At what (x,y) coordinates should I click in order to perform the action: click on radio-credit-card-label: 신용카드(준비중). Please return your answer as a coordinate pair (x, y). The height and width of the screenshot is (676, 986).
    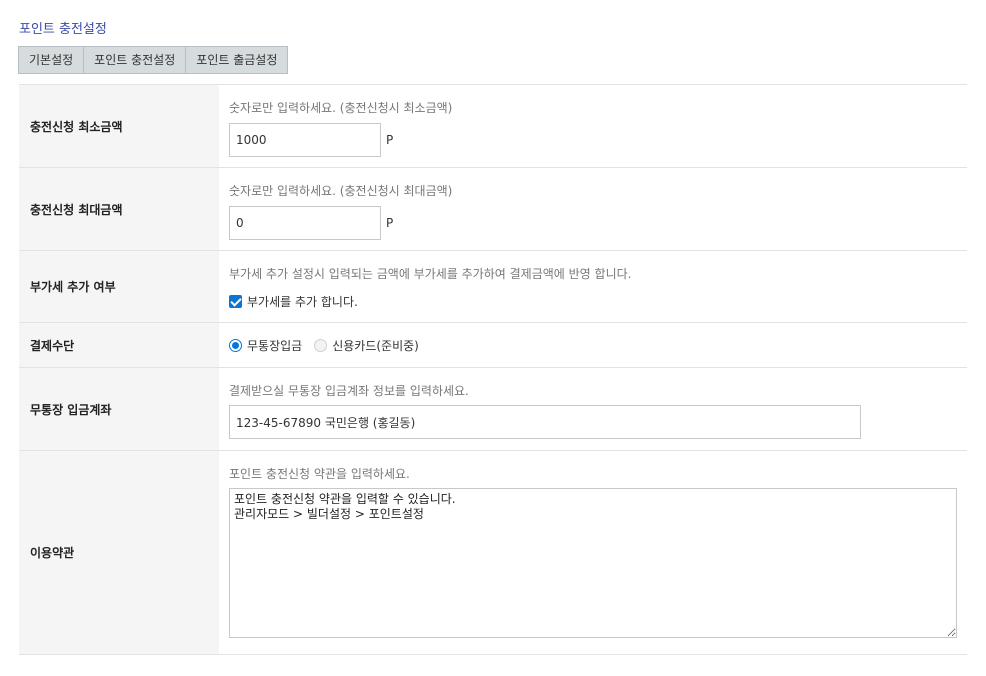
    Looking at the image, I should click on (375, 345).